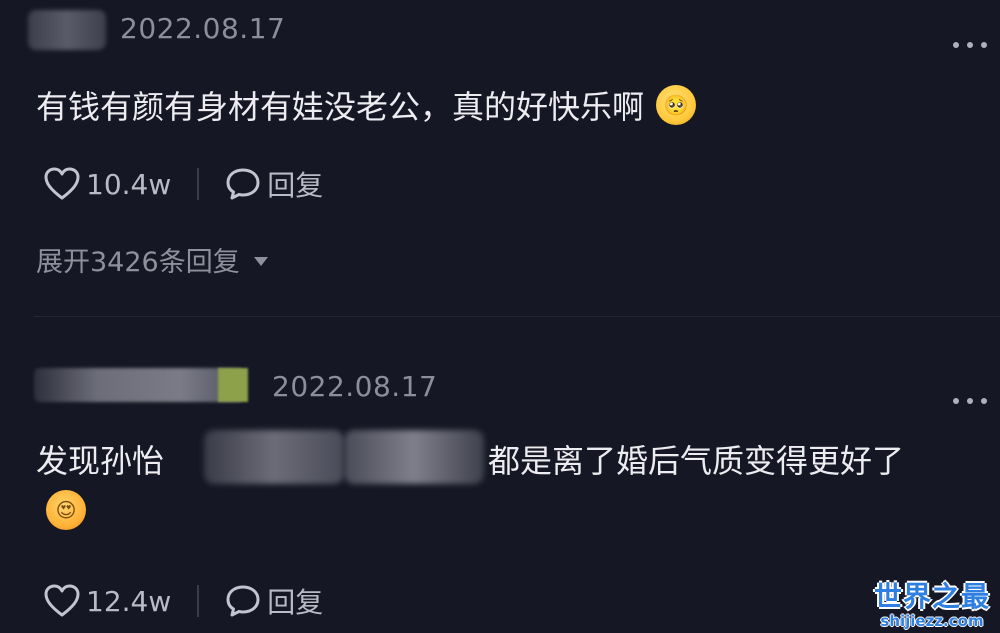 This screenshot has height=633, width=1000. Describe the element at coordinates (129, 184) in the screenshot. I see `like-count: 10.4w` at that location.